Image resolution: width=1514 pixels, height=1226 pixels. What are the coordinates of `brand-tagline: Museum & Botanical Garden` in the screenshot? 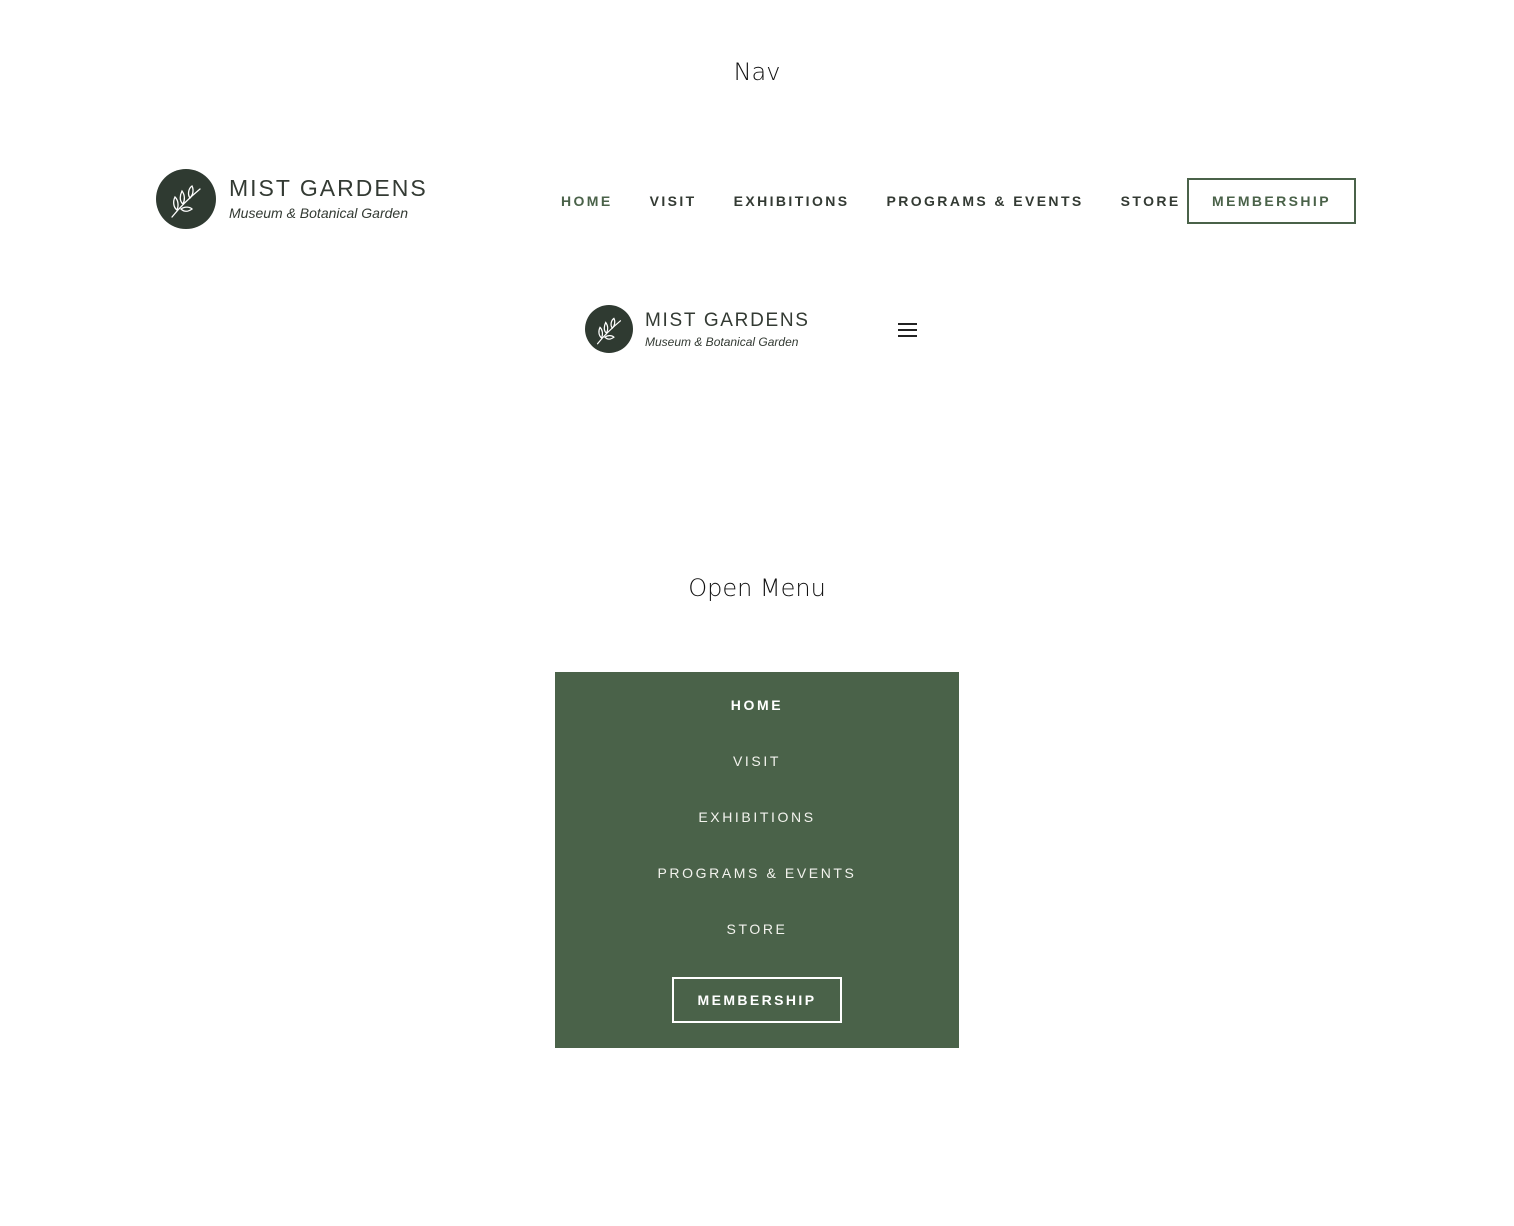 It's located at (318, 213).